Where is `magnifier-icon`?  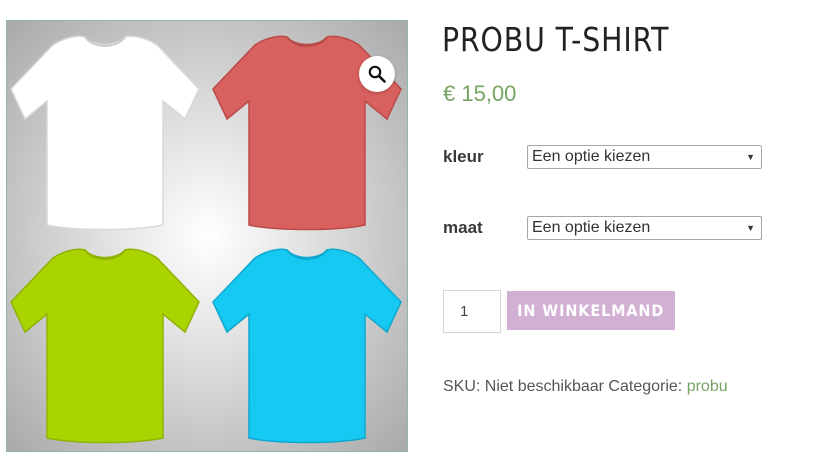 magnifier-icon is located at coordinates (377, 74).